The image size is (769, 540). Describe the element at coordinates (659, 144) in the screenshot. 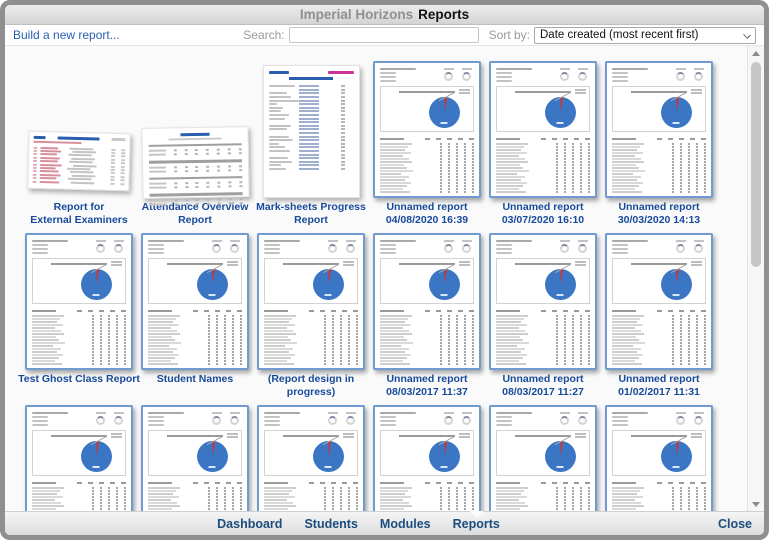

I see `report-thumbnail: Unnamed report 30/03/2020 14:13` at that location.